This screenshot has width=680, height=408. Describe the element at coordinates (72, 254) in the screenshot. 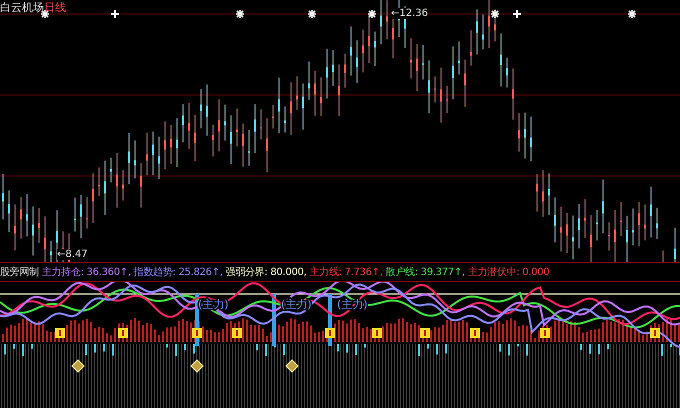

I see `low-price-label: ←8.47` at that location.